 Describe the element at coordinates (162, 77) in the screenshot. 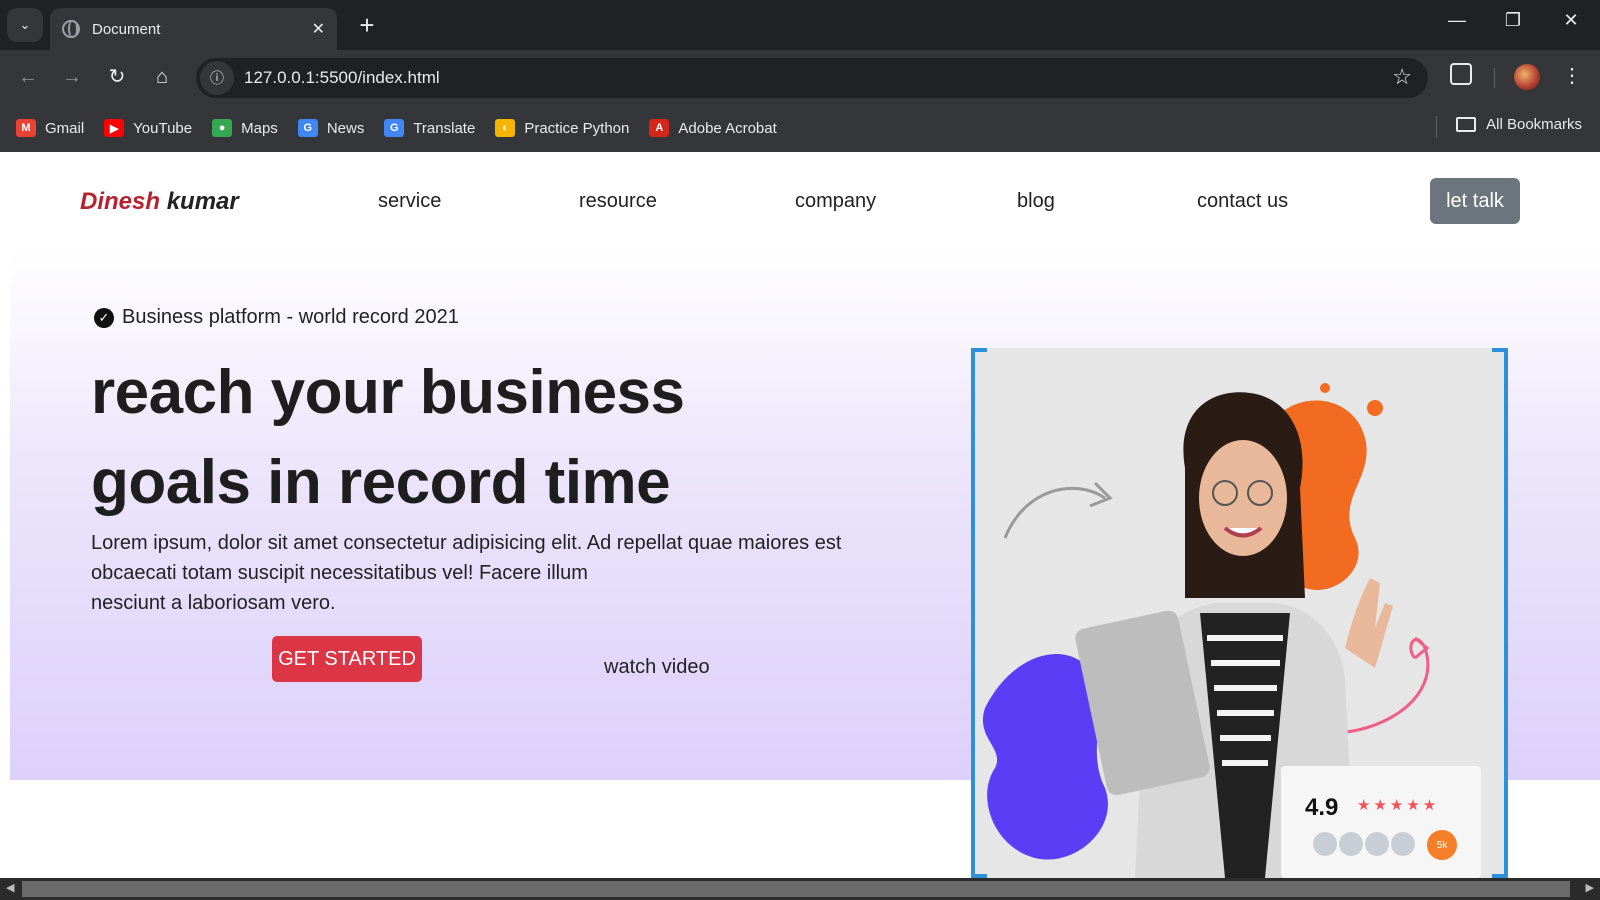

I see `home-button: ⌂` at that location.